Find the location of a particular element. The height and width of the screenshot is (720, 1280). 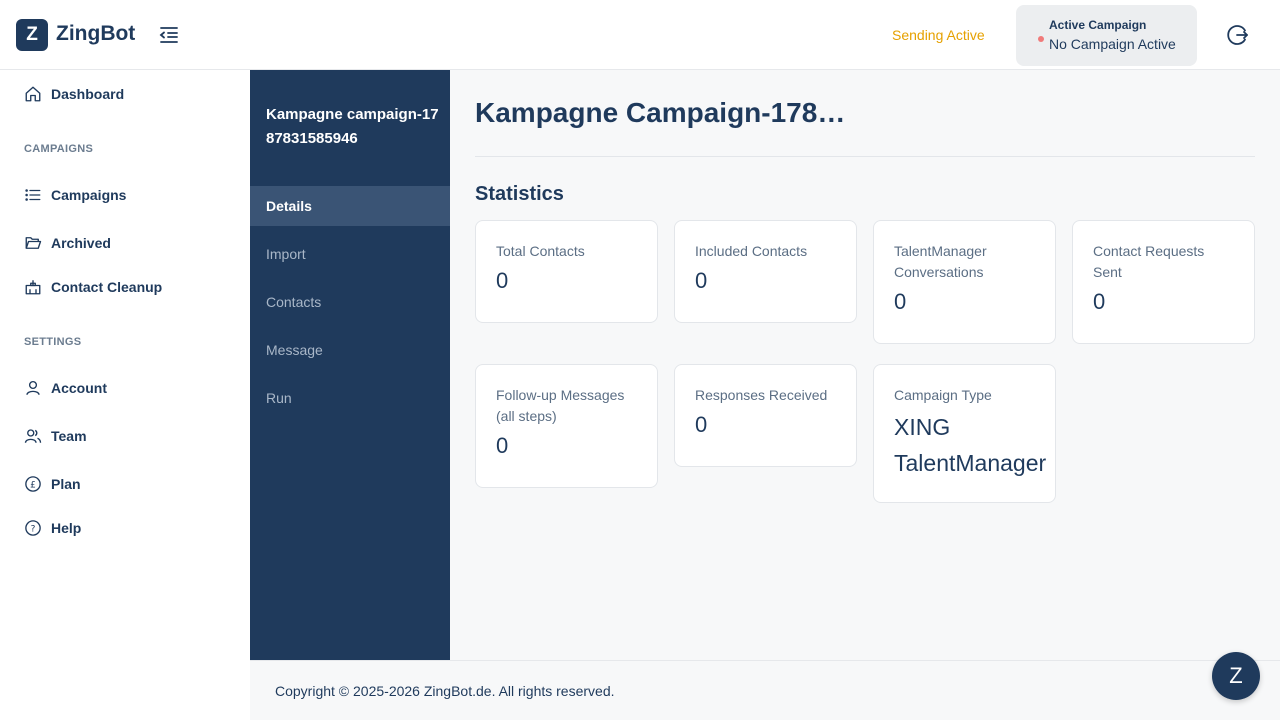

subnav-item-import: Import is located at coordinates (350, 254).